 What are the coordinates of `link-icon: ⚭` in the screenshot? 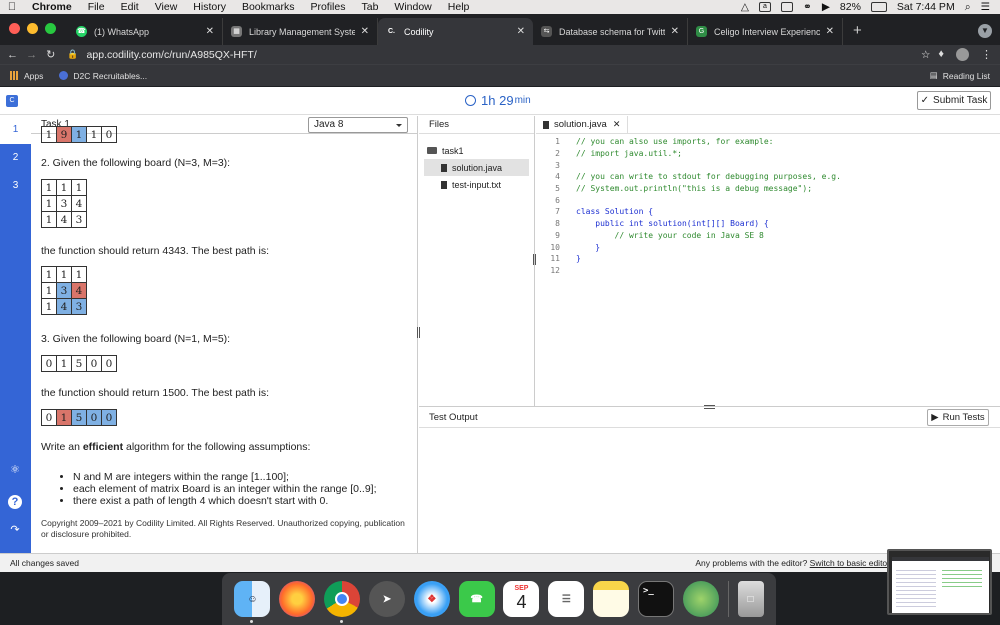 It's located at (807, 7).